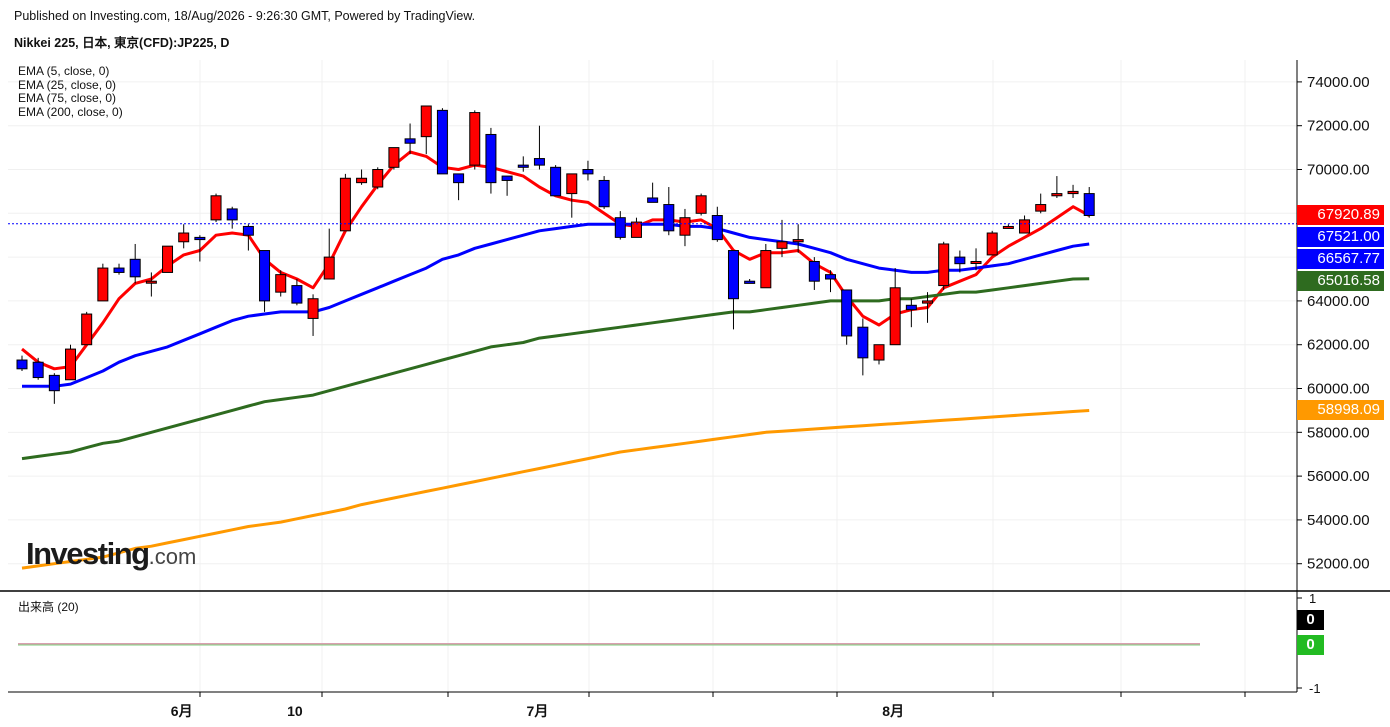 The width and height of the screenshot is (1390, 727). What do you see at coordinates (1340, 410) in the screenshot?
I see `price-label-ema200: 58998.09` at bounding box center [1340, 410].